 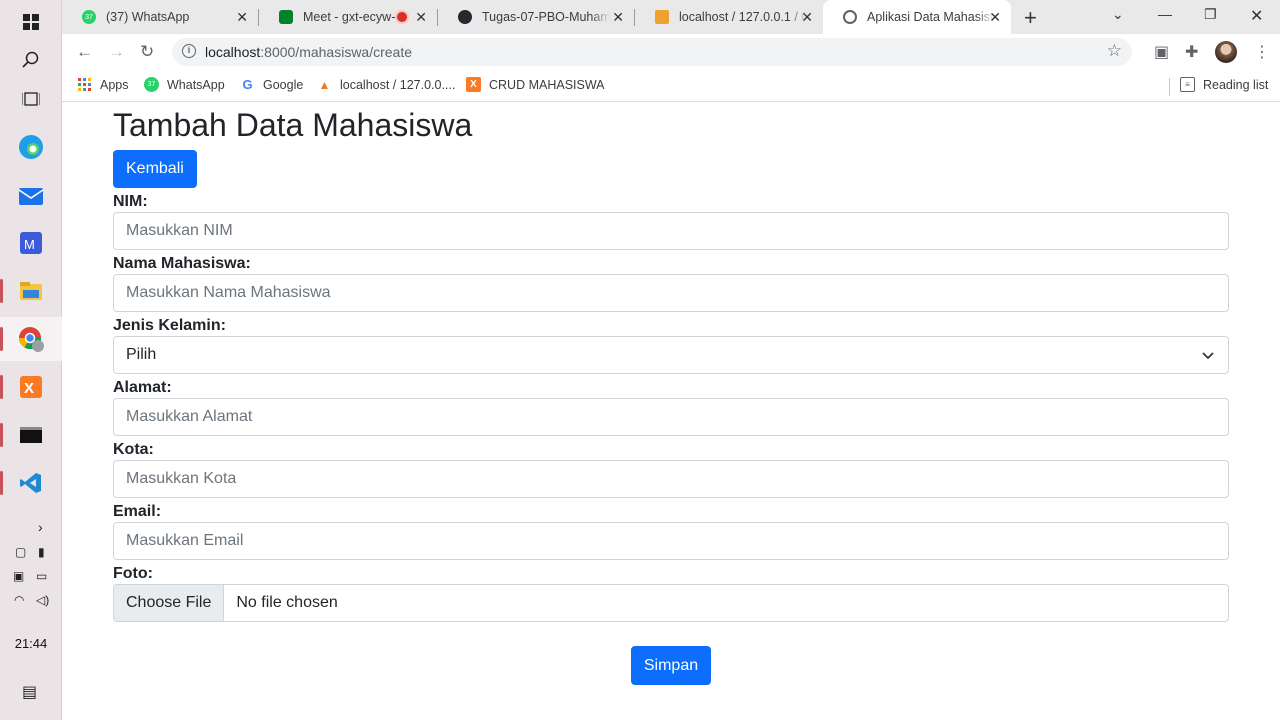 What do you see at coordinates (137, 511) in the screenshot?
I see `email-label: Email:` at bounding box center [137, 511].